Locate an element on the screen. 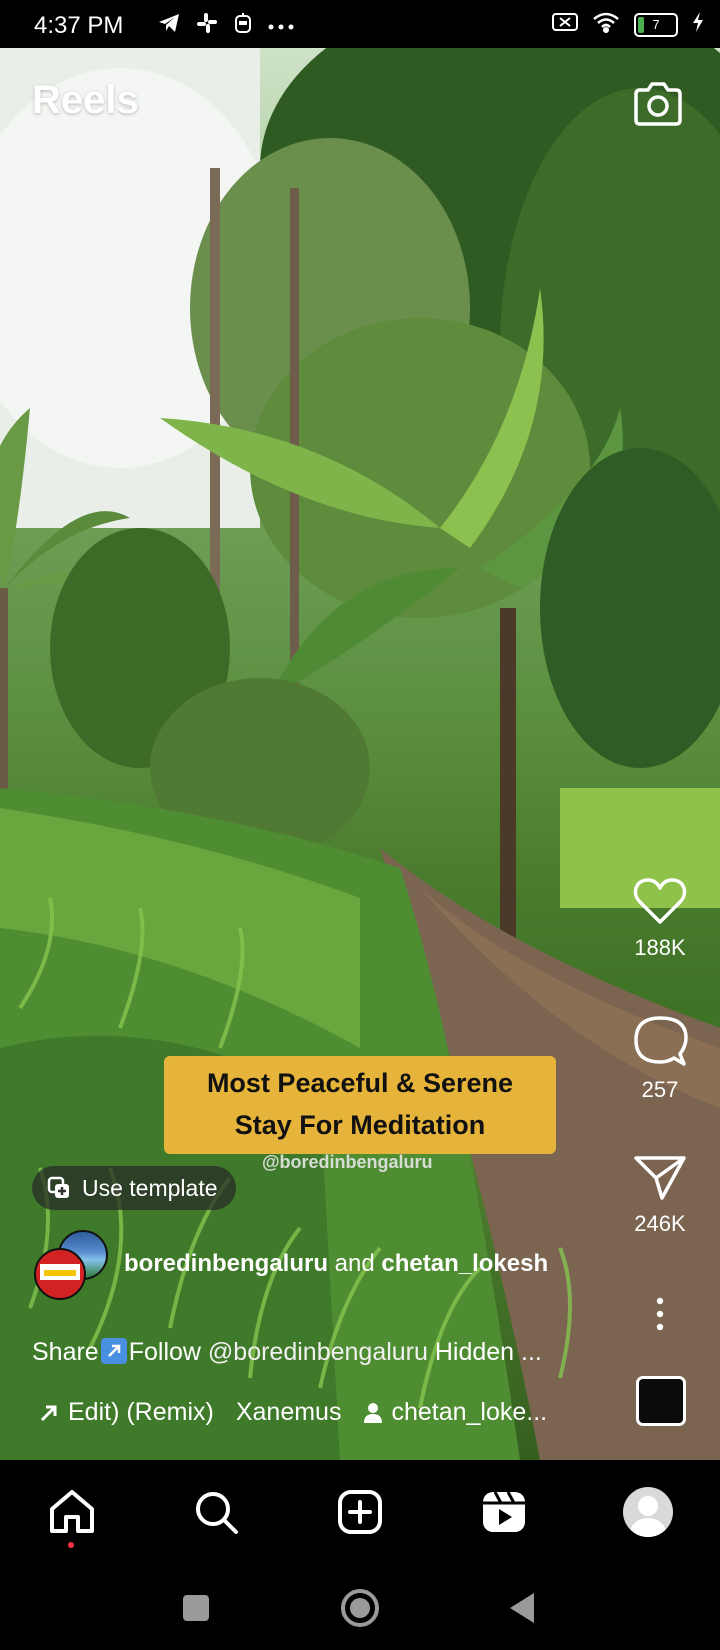 The image size is (720, 1650). no-sim-icon is located at coordinates (565, 24).